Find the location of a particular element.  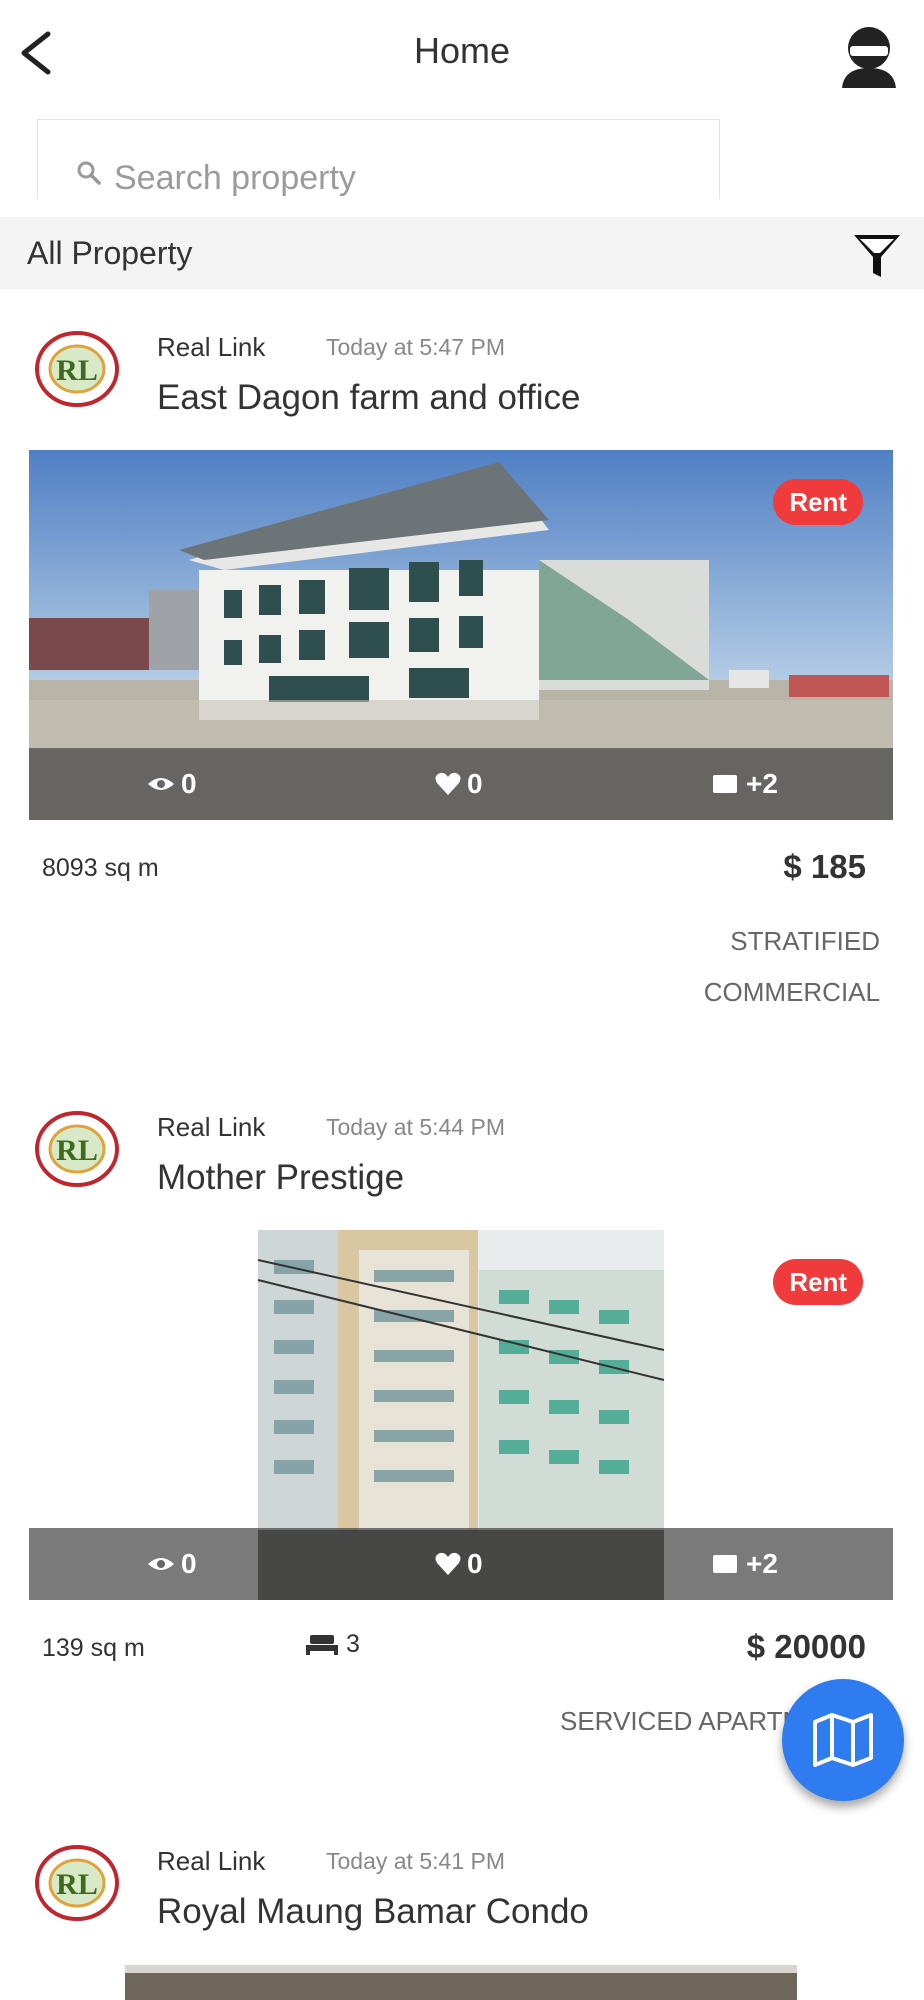

search-box is located at coordinates (378, 159).